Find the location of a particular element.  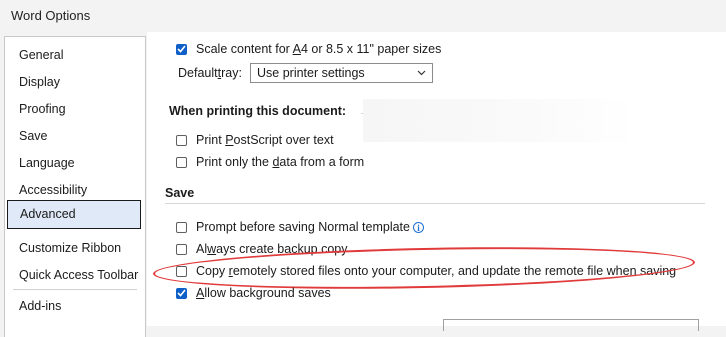

print-form-data-label: Print only the data from a form is located at coordinates (280, 162).